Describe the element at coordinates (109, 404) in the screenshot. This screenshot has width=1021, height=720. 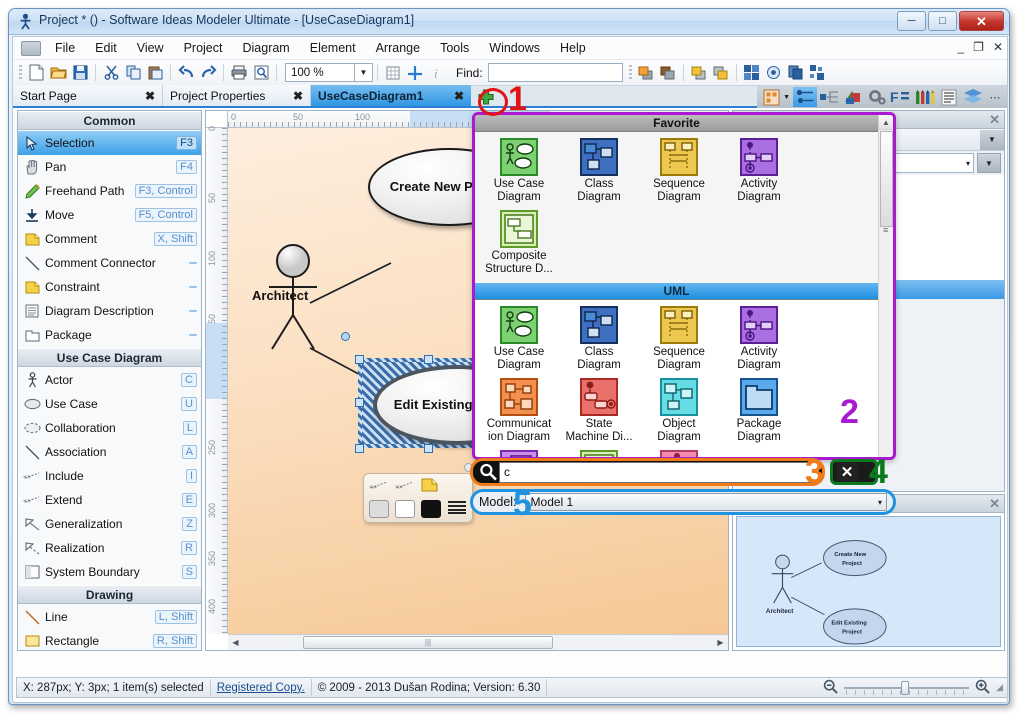
I see `palette-item-use-case: Use Case U` at that location.